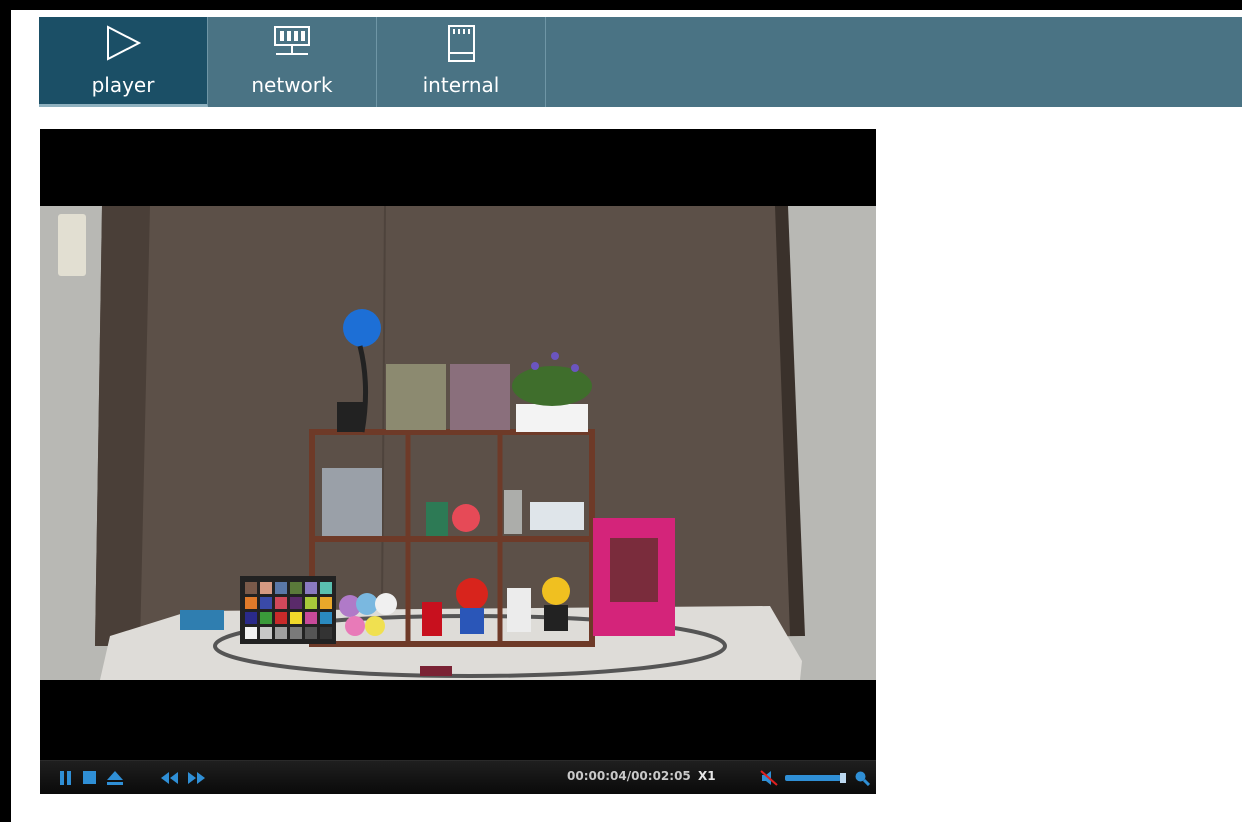 The image size is (1242, 822). Describe the element at coordinates (629, 776) in the screenshot. I see `timecode: 00:00:04/00:02:05` at that location.